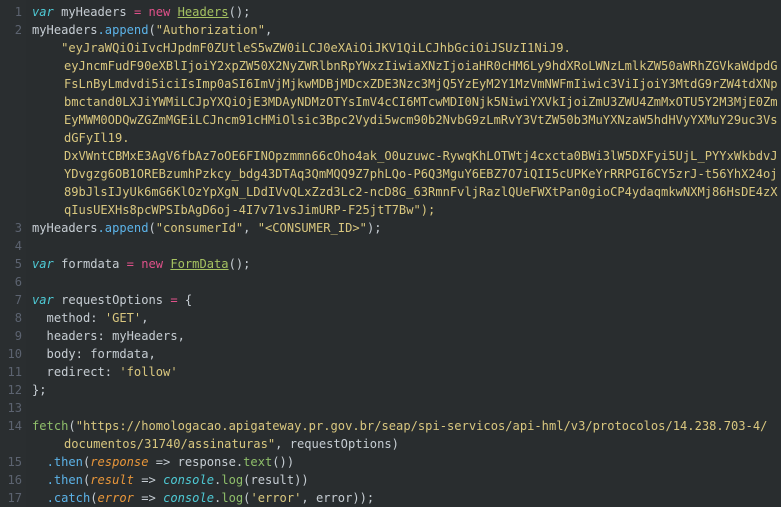 The width and height of the screenshot is (781, 507). Describe the element at coordinates (390, 354) in the screenshot. I see `code-line: 10 body: formdata,` at that location.